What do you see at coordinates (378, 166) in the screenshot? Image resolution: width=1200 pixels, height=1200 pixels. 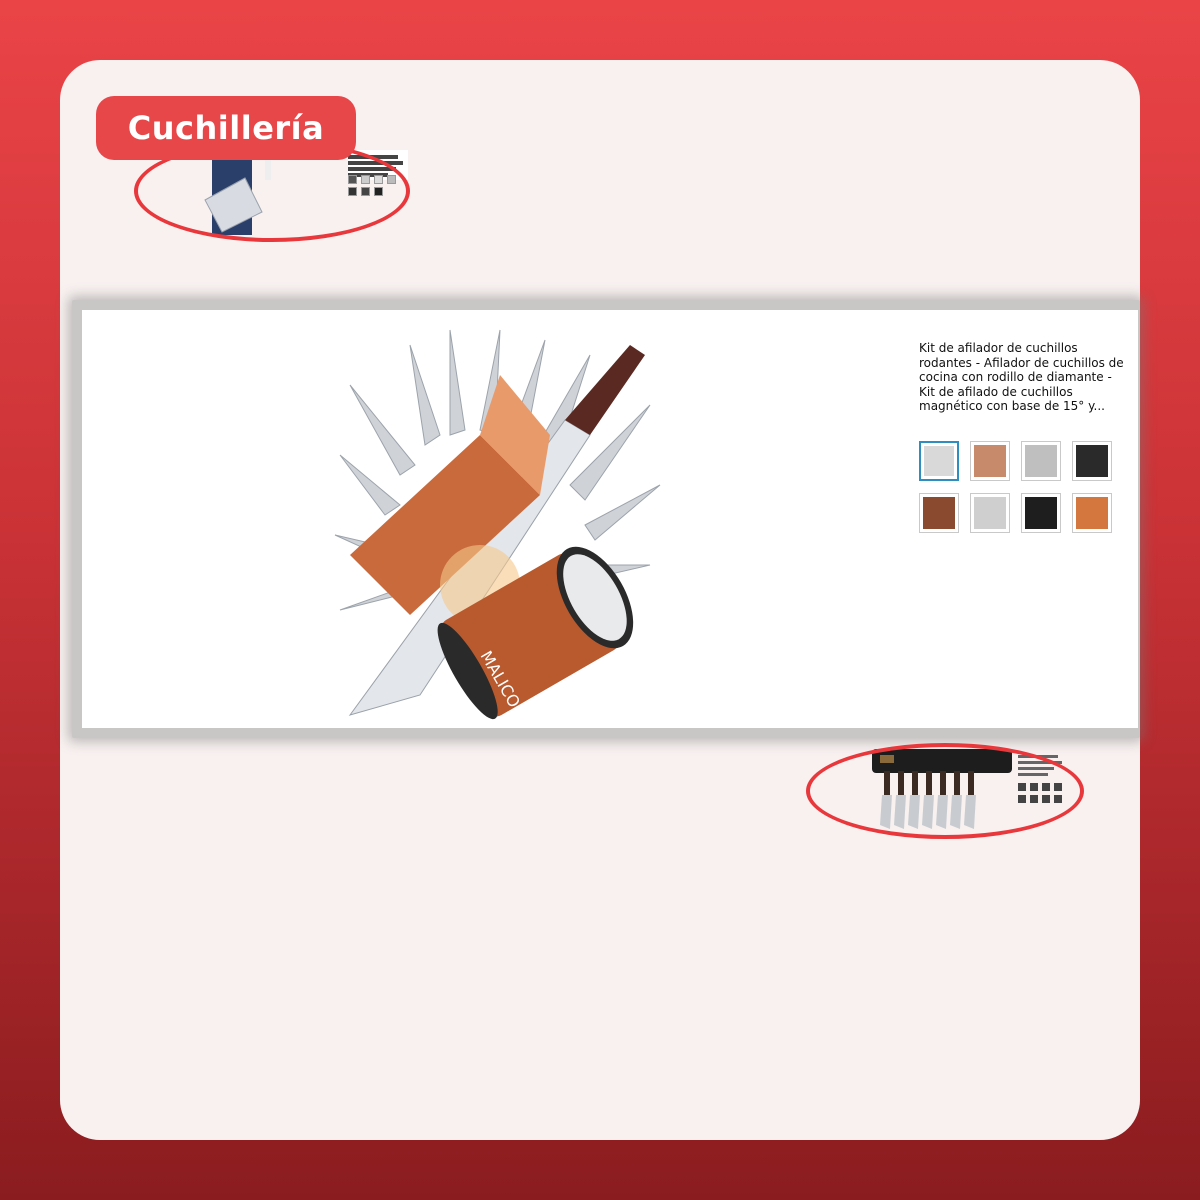 I see `cleaver-description-snippet` at bounding box center [378, 166].